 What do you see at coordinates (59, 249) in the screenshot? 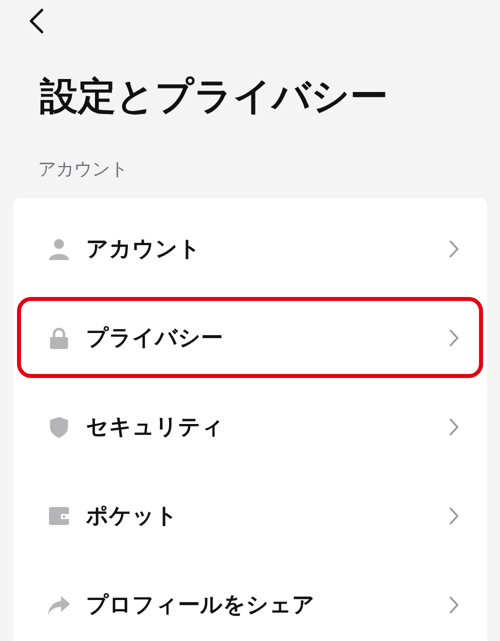
I see `person-icon` at bounding box center [59, 249].